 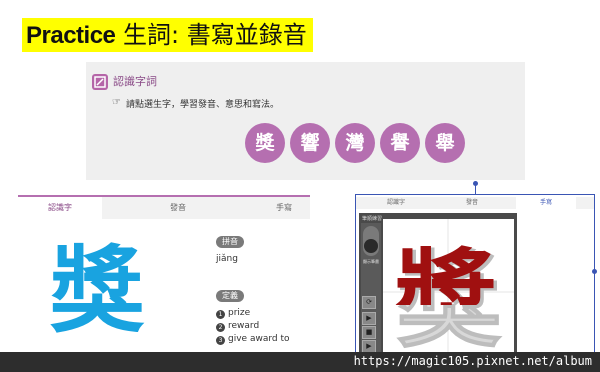 I want to click on char-button-2: 響, so click(x=310, y=143).